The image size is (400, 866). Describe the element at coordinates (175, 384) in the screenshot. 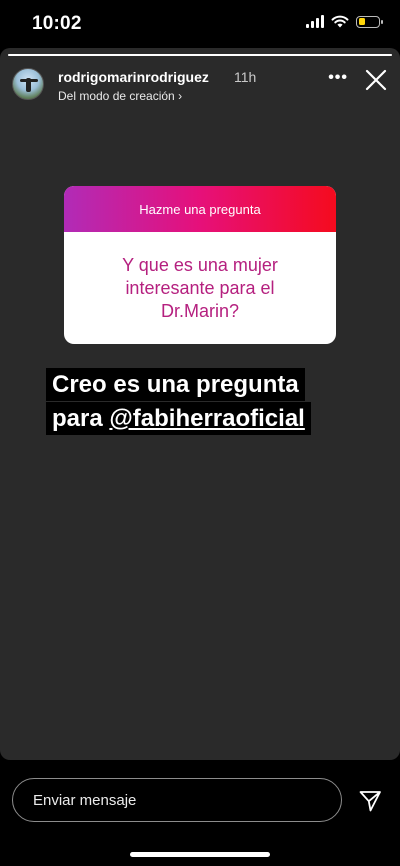

I see `caption-line-1: Creo es una pregunta` at that location.